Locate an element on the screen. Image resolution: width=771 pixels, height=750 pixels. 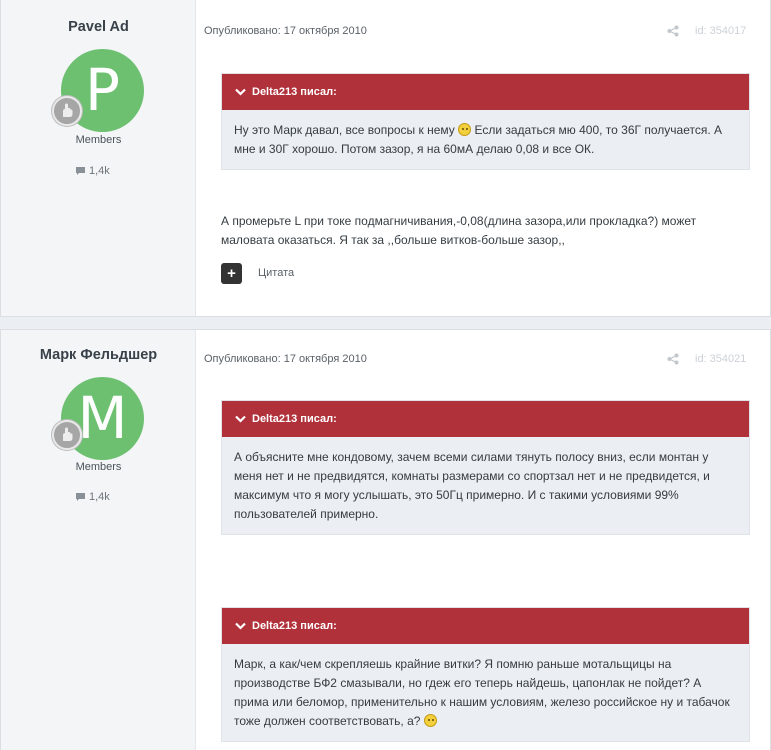
author-panel: Pavel Ad P Members 1,4k is located at coordinates (98, 158).